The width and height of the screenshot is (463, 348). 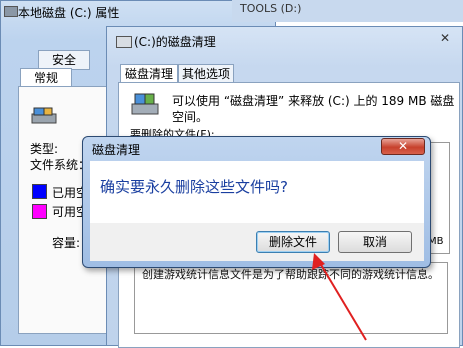 What do you see at coordinates (290, 274) in the screenshot?
I see `description-text: 创建游戏统计信息文件是为了帮助跟踪不同的游戏统计信息。` at bounding box center [290, 274].